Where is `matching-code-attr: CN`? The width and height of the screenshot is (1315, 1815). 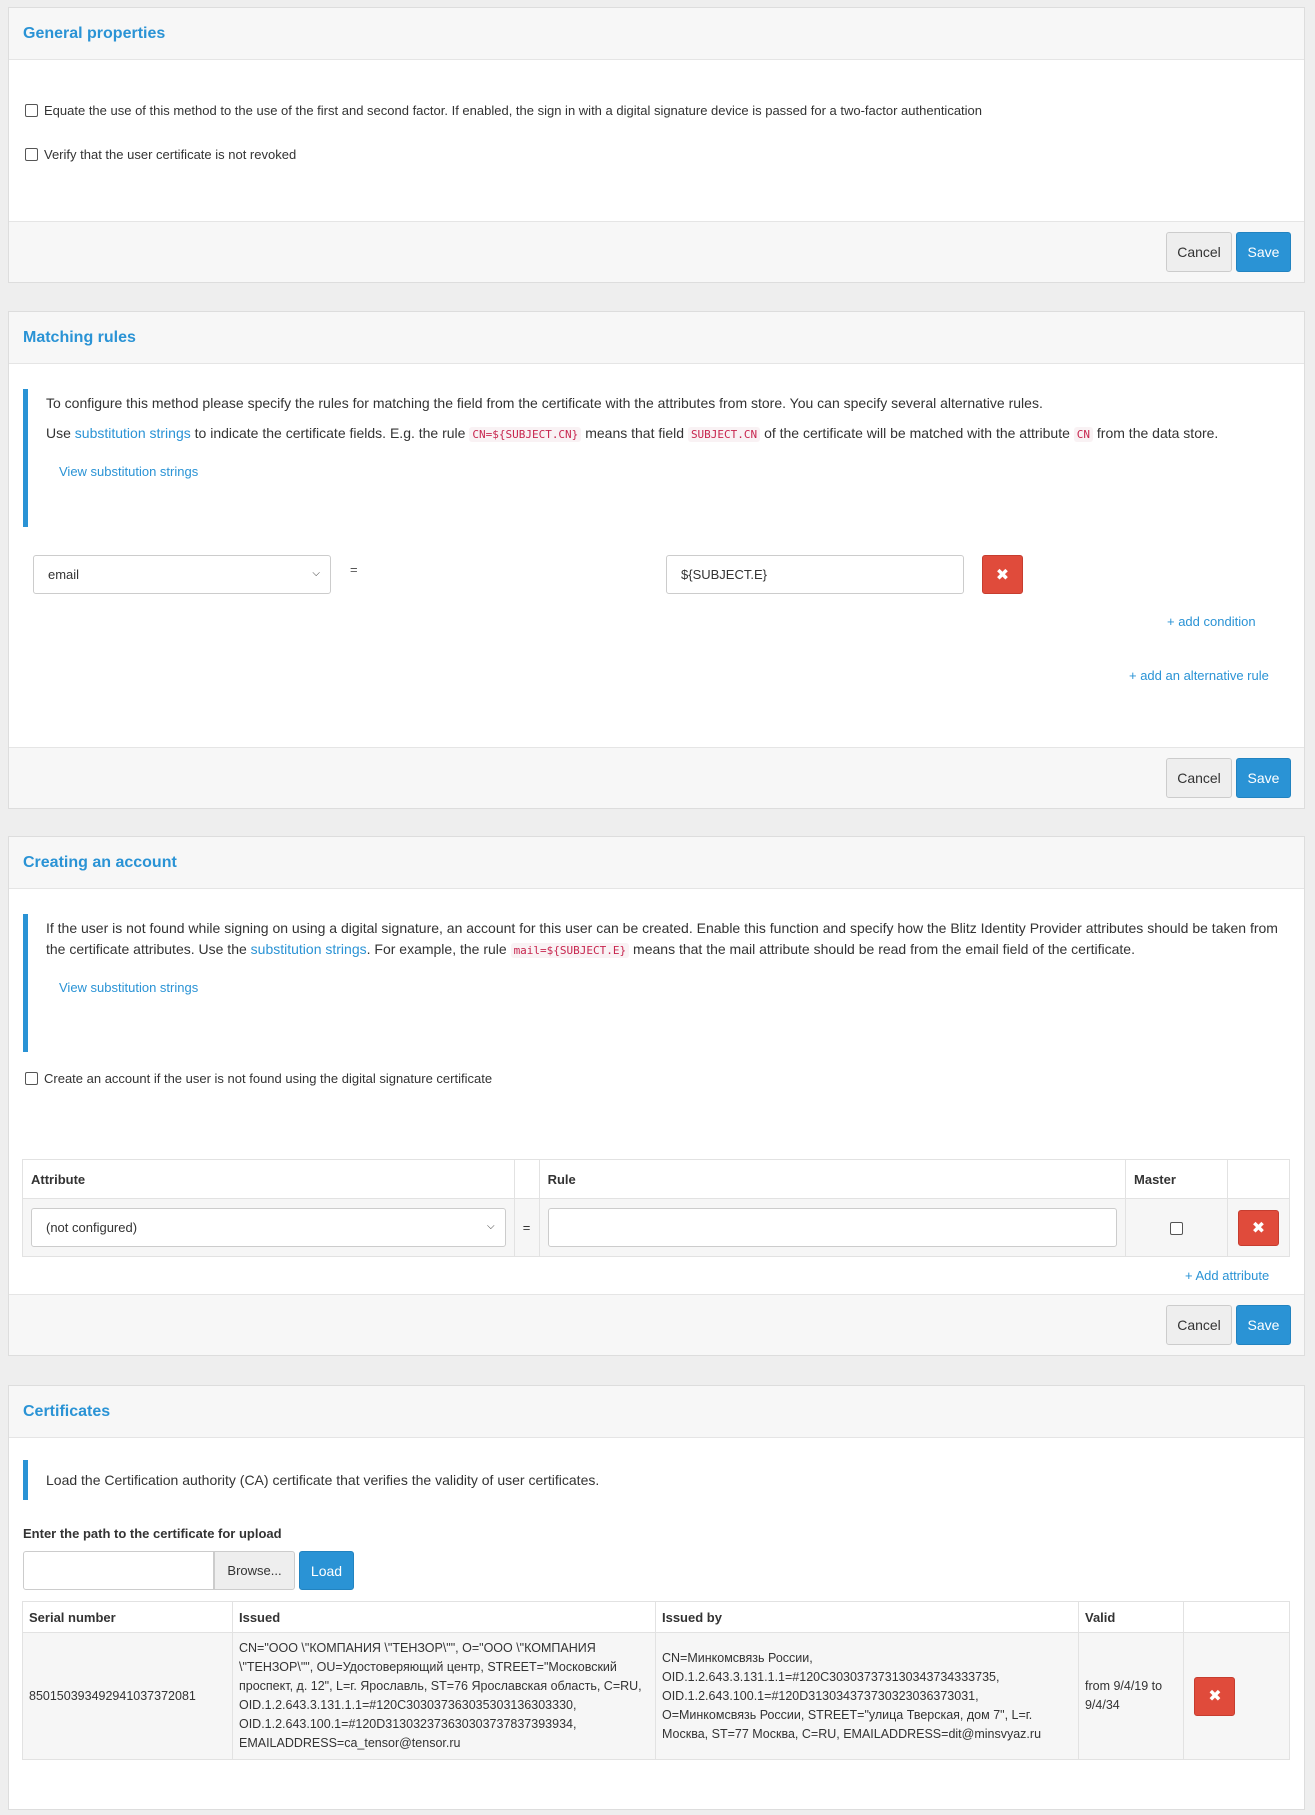
matching-code-attr: CN is located at coordinates (1083, 434).